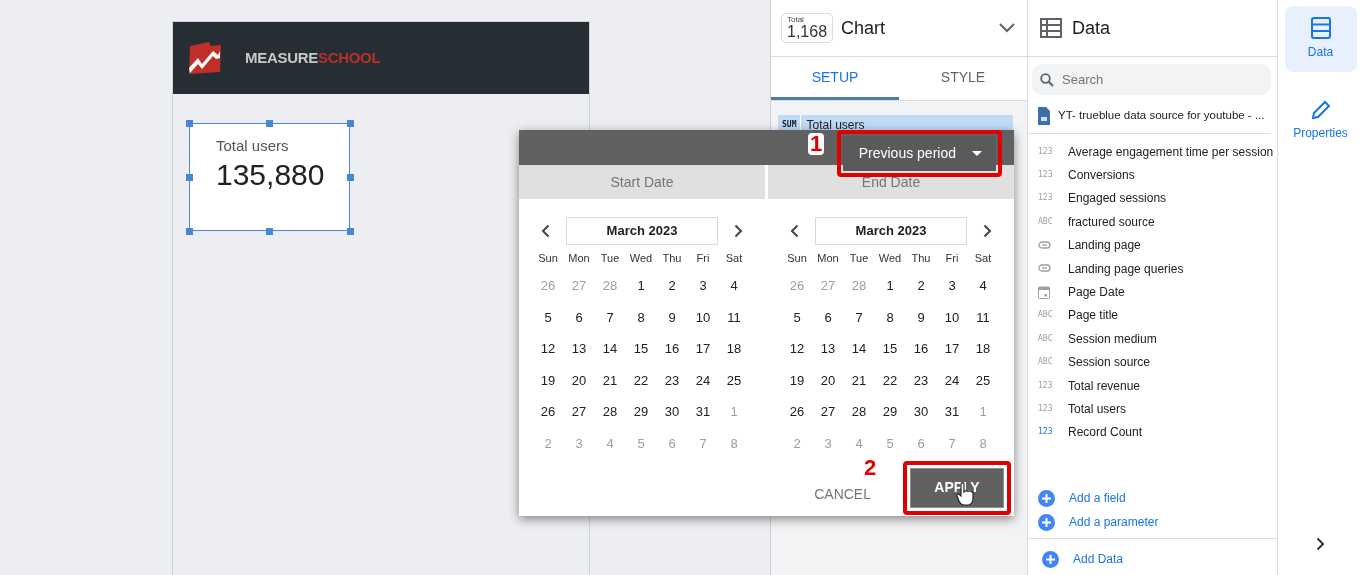 The width and height of the screenshot is (1363, 575). Describe the element at coordinates (1320, 39) in the screenshot. I see `rail-button: Data` at that location.